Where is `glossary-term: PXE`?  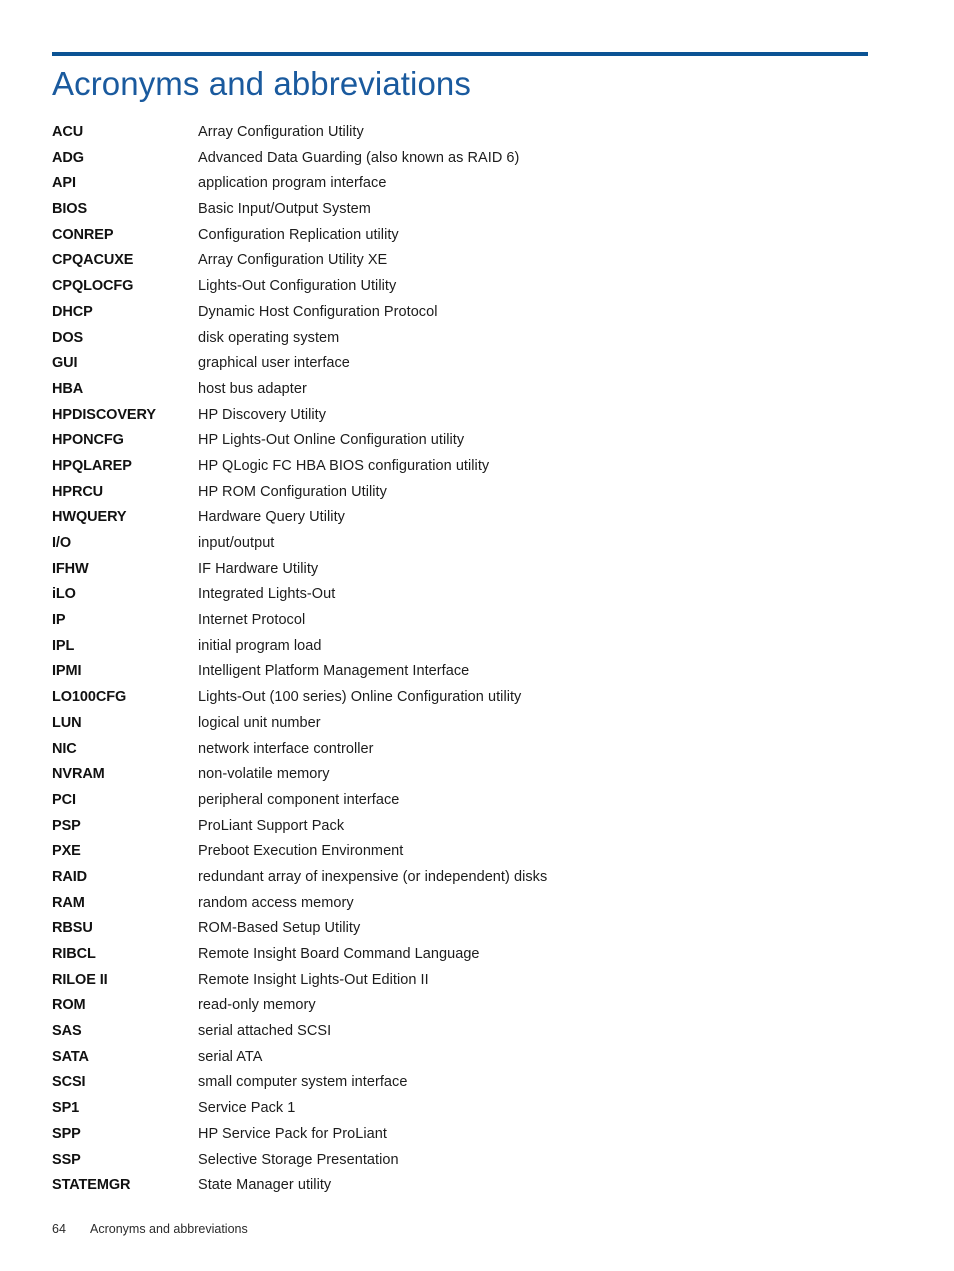 glossary-term: PXE is located at coordinates (66, 851).